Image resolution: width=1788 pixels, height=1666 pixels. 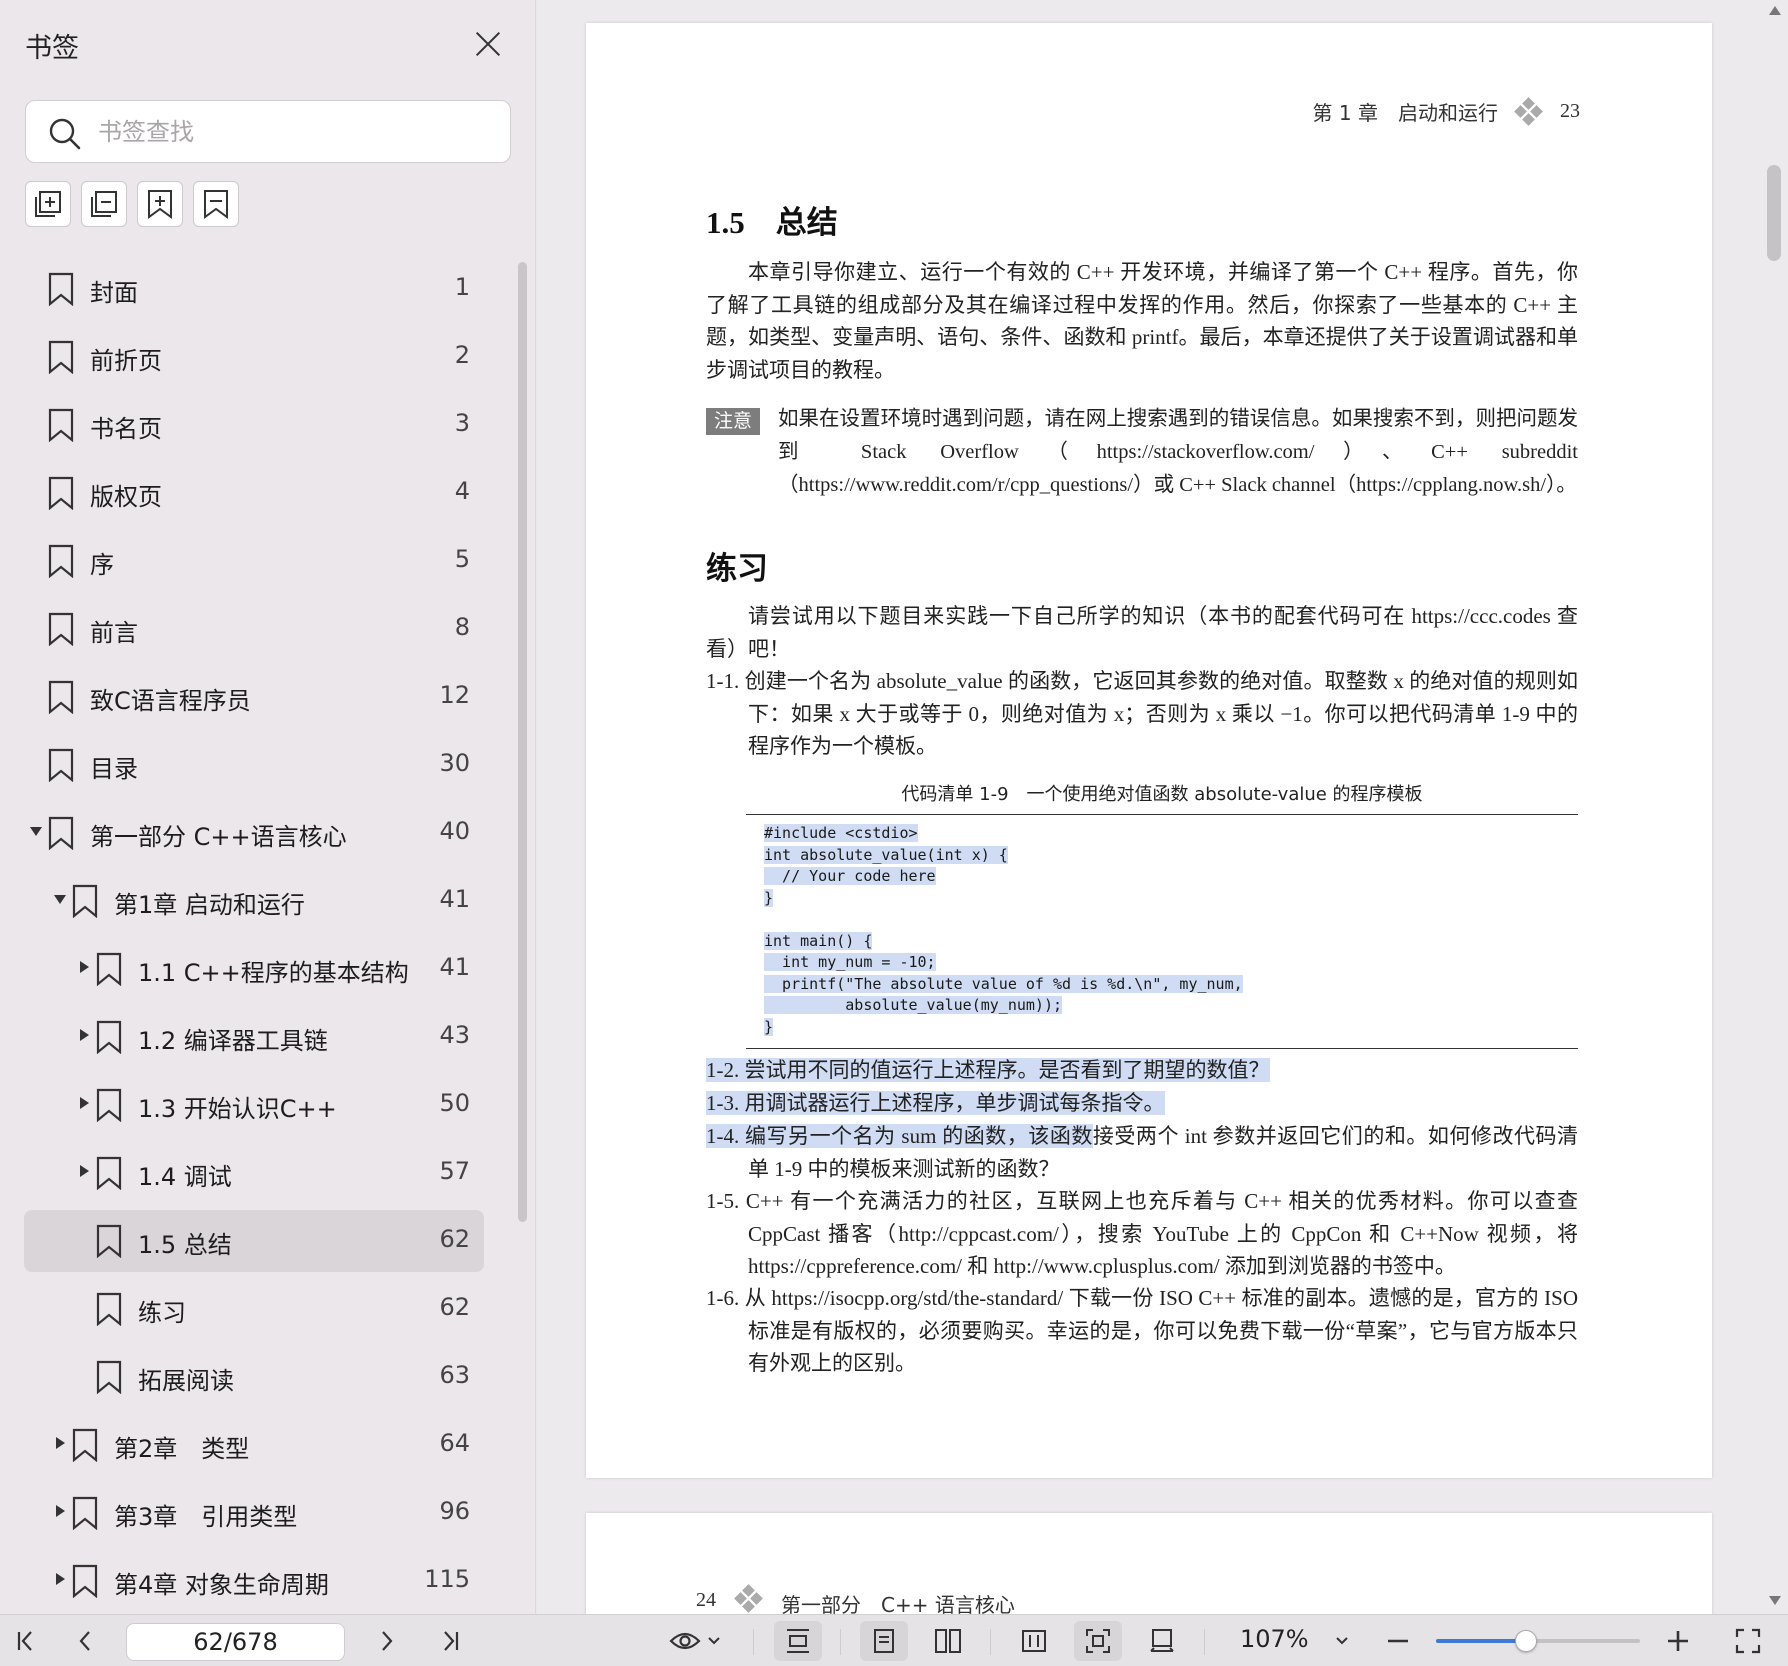 I want to click on zoom-dropdown, so click(x=1342, y=1641).